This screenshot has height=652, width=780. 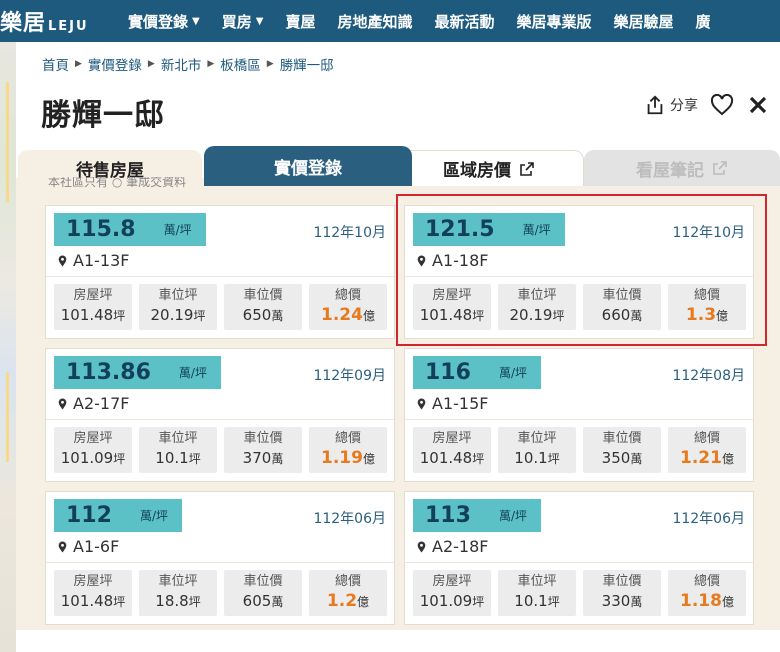 I want to click on breadcrumb: 首頁 ▶ 實價登錄 ▶ 新北市 ▶ 板橋區 ▶ 勝輝一邸, so click(x=188, y=64).